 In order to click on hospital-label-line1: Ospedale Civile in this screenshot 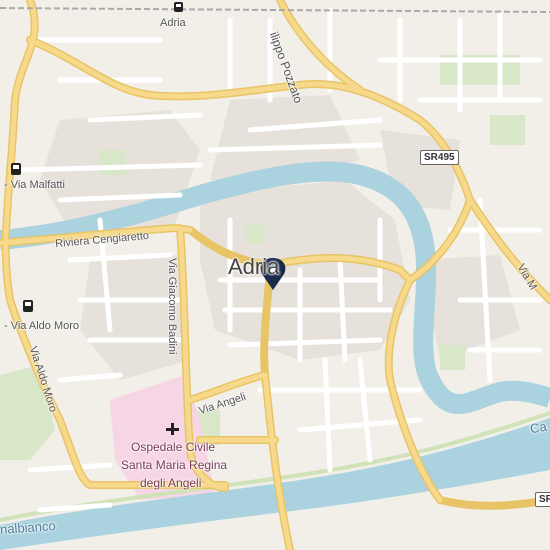, I will do `click(173, 447)`.